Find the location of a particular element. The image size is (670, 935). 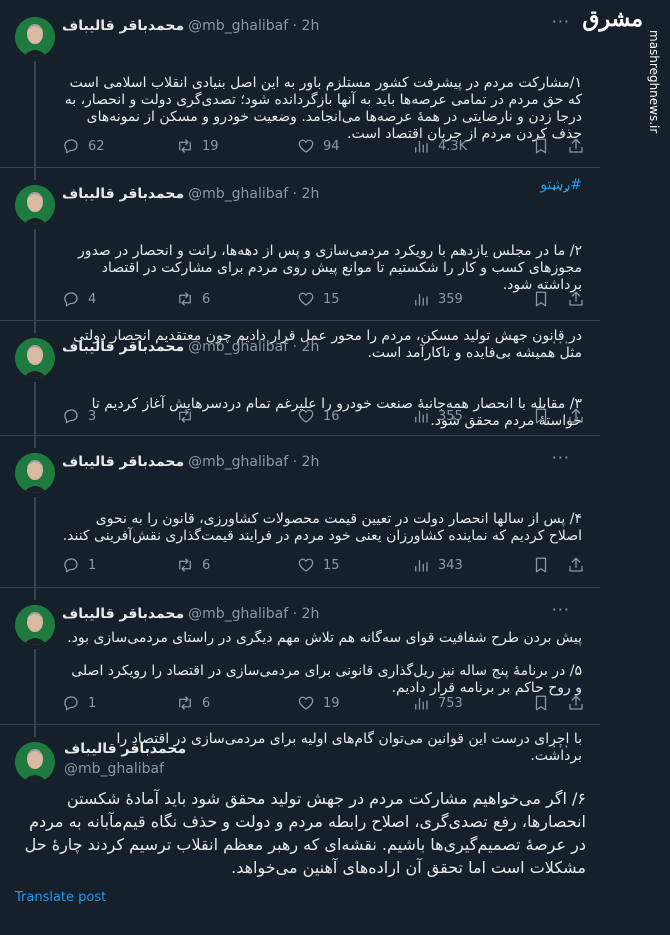

tweet-header: محمدباقر قالیباف @mb_ghalibaf · 2h is located at coordinates (190, 194).